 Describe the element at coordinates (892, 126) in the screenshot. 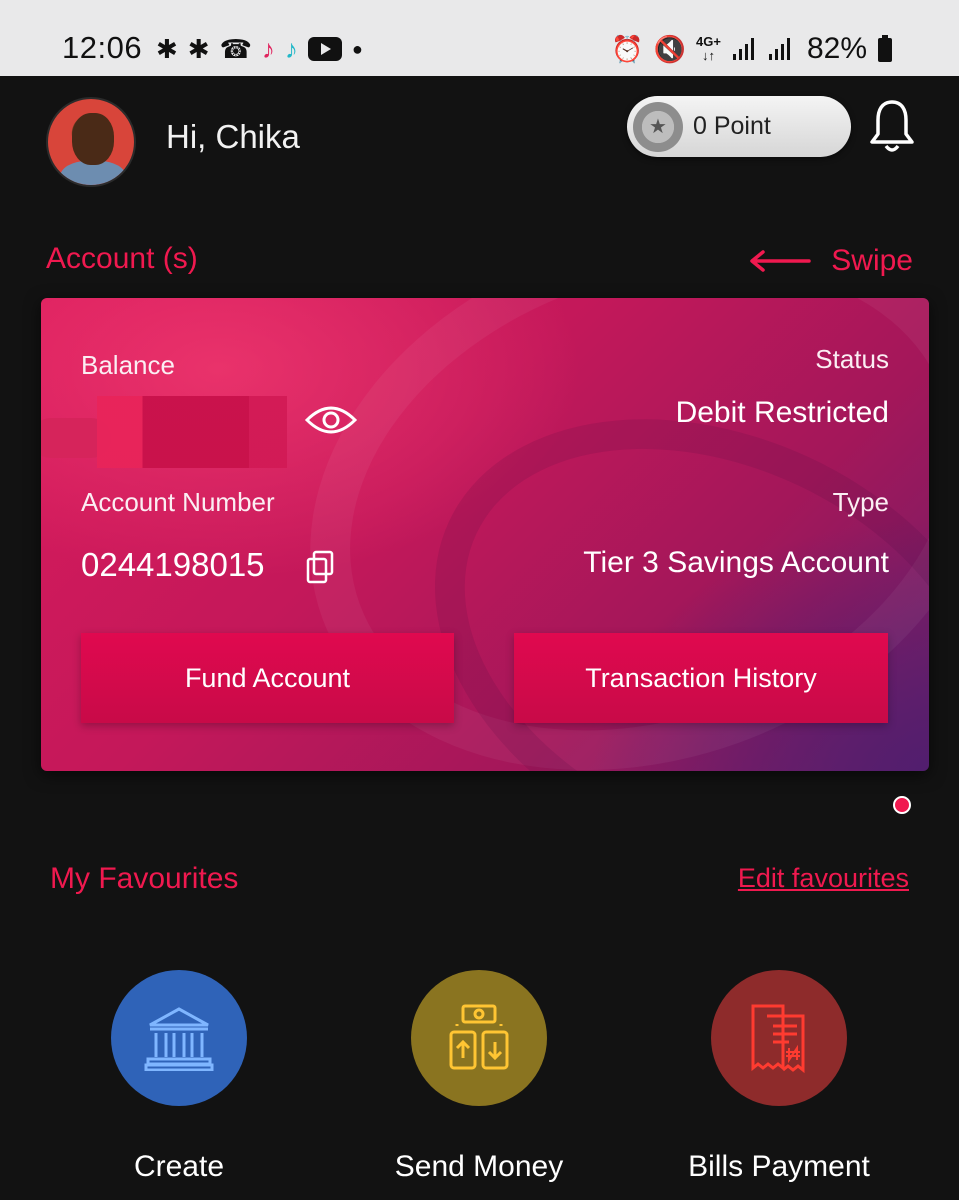

I see `bell-icon` at that location.